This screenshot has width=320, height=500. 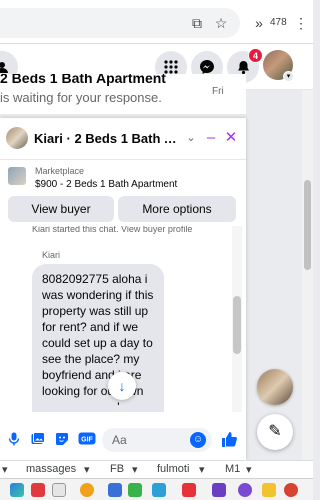 What do you see at coordinates (259, 23) in the screenshot?
I see `extensions-overflow-icon: »` at bounding box center [259, 23].